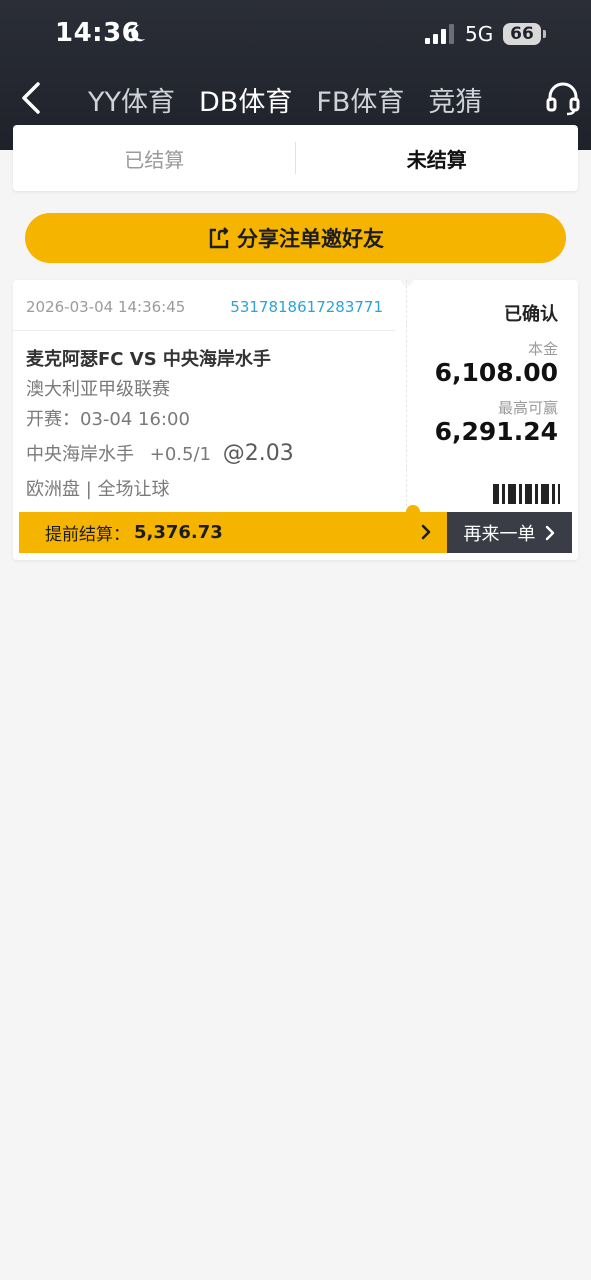 The width and height of the screenshot is (591, 1280). Describe the element at coordinates (527, 408) in the screenshot. I see `max-win-label: 最高可赢` at that location.